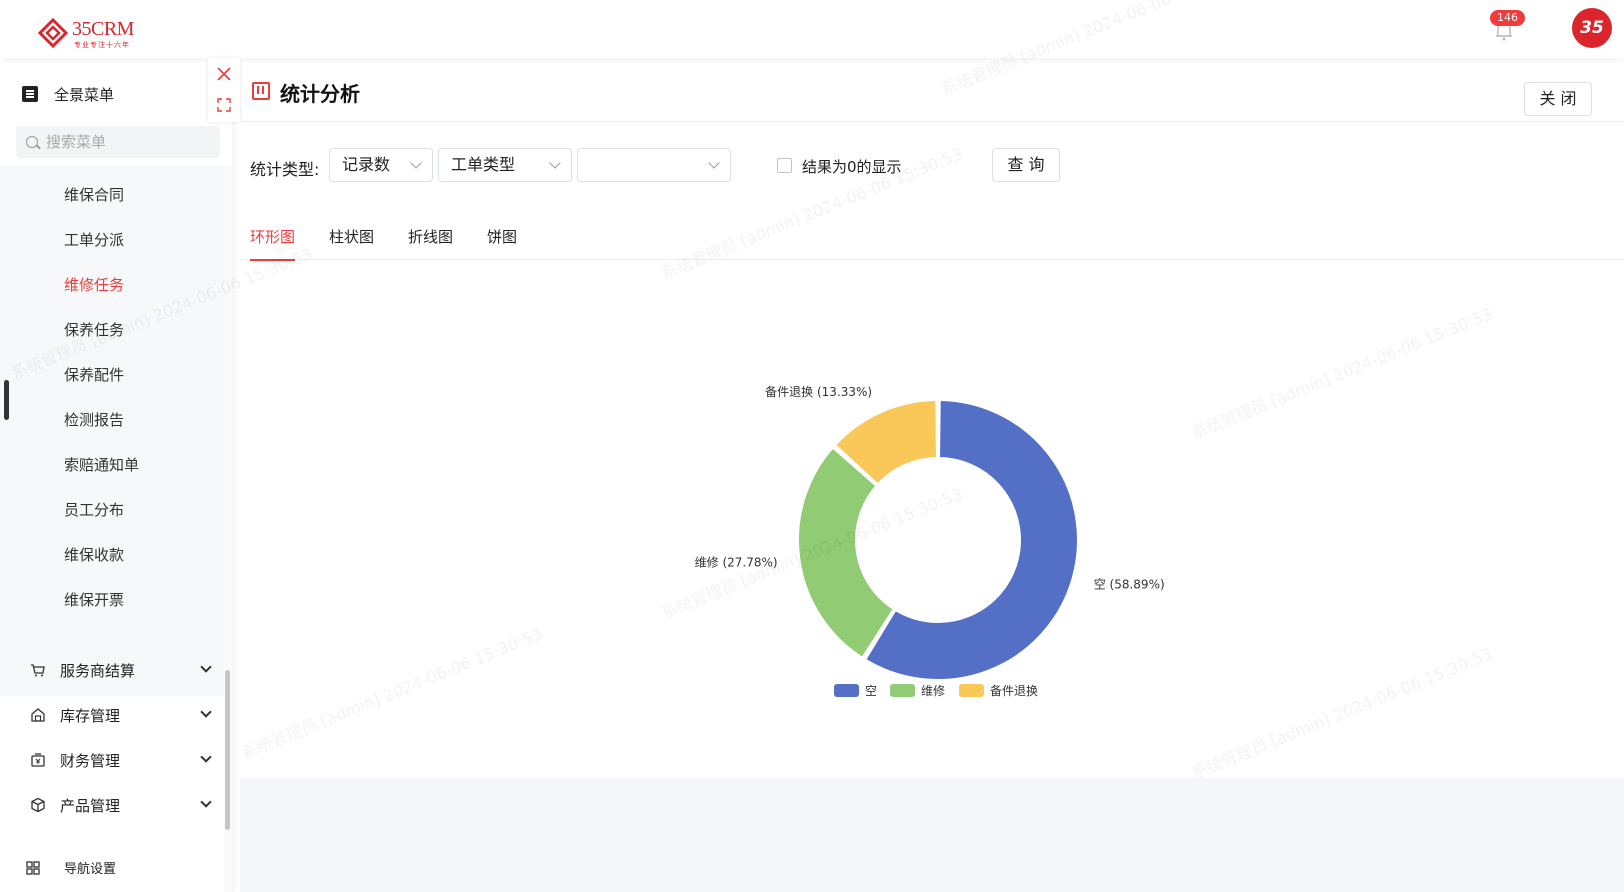 The image size is (1624, 892). Describe the element at coordinates (103, 29) in the screenshot. I see `logo-text: 35CRM` at that location.